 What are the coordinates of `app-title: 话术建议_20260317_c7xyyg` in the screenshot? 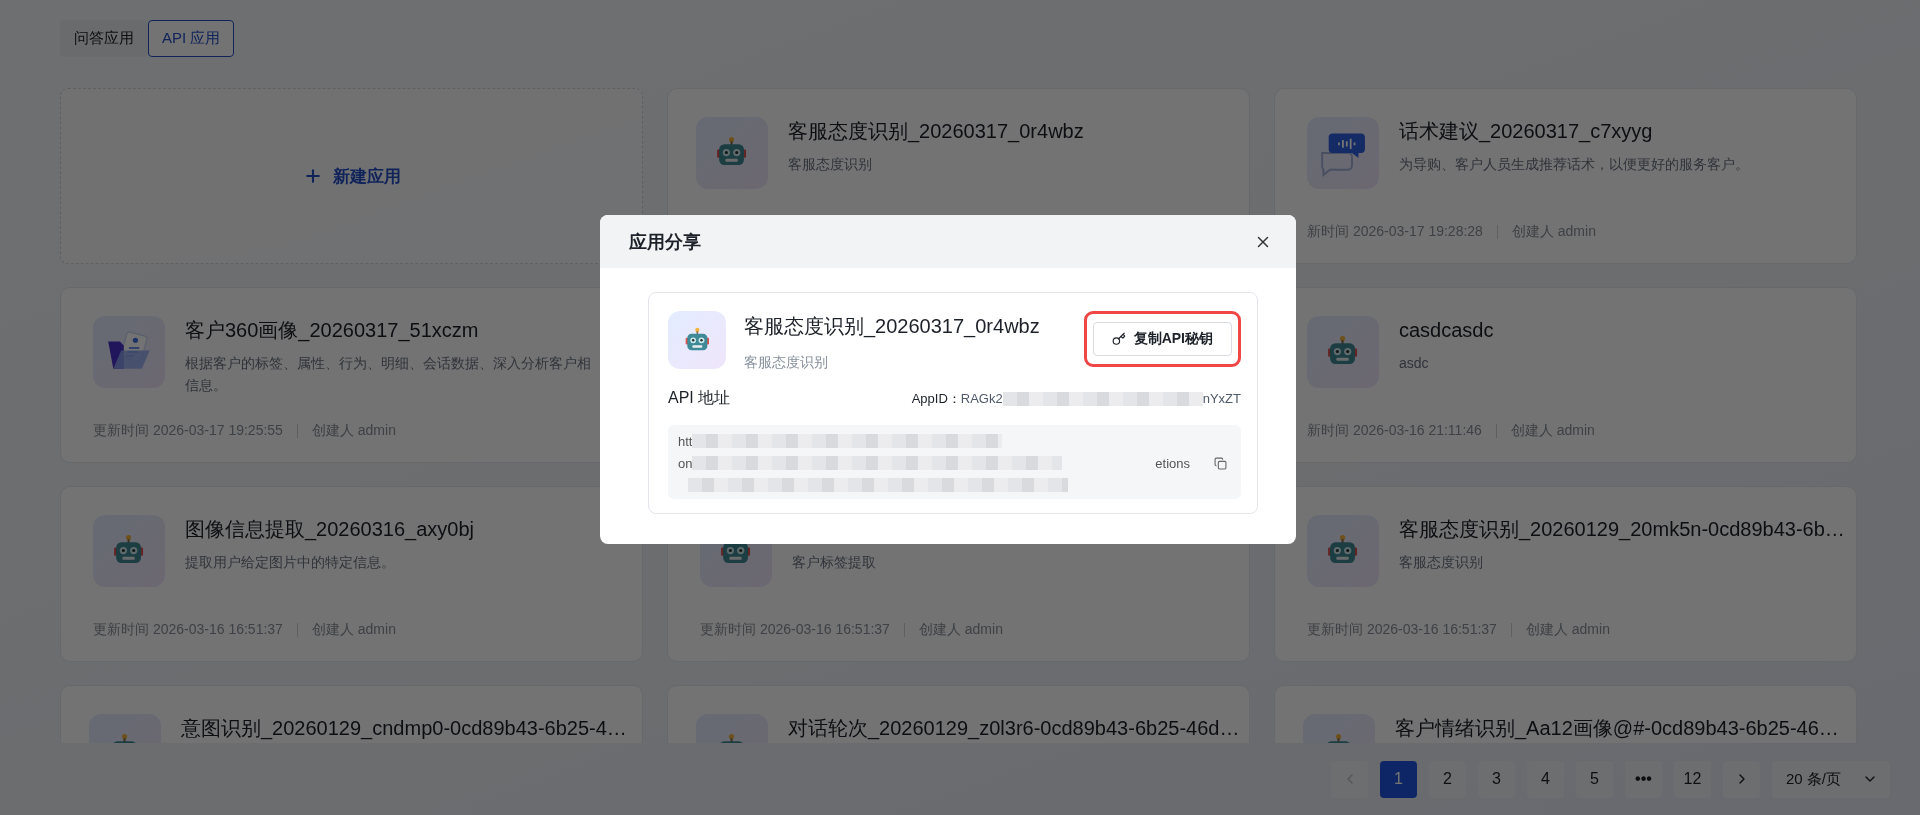 It's located at (1526, 131).